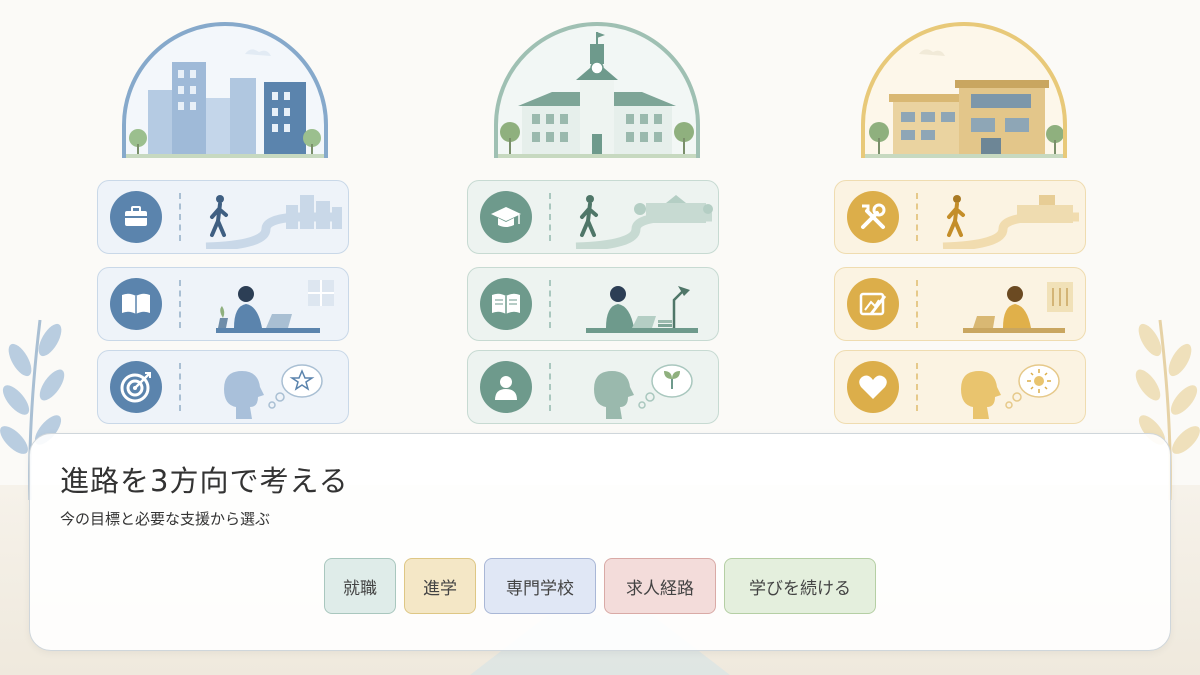  I want to click on option-higher-education-button: 進学, so click(440, 586).